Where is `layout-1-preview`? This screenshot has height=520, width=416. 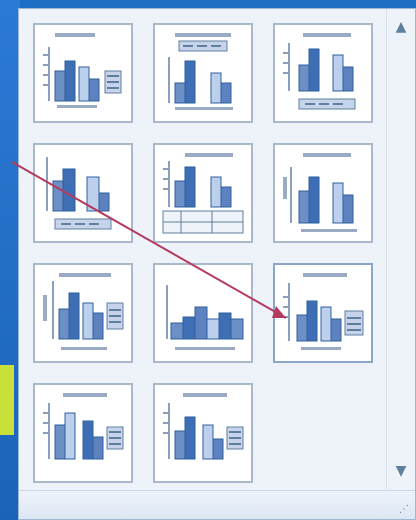 layout-1-preview is located at coordinates (82, 70).